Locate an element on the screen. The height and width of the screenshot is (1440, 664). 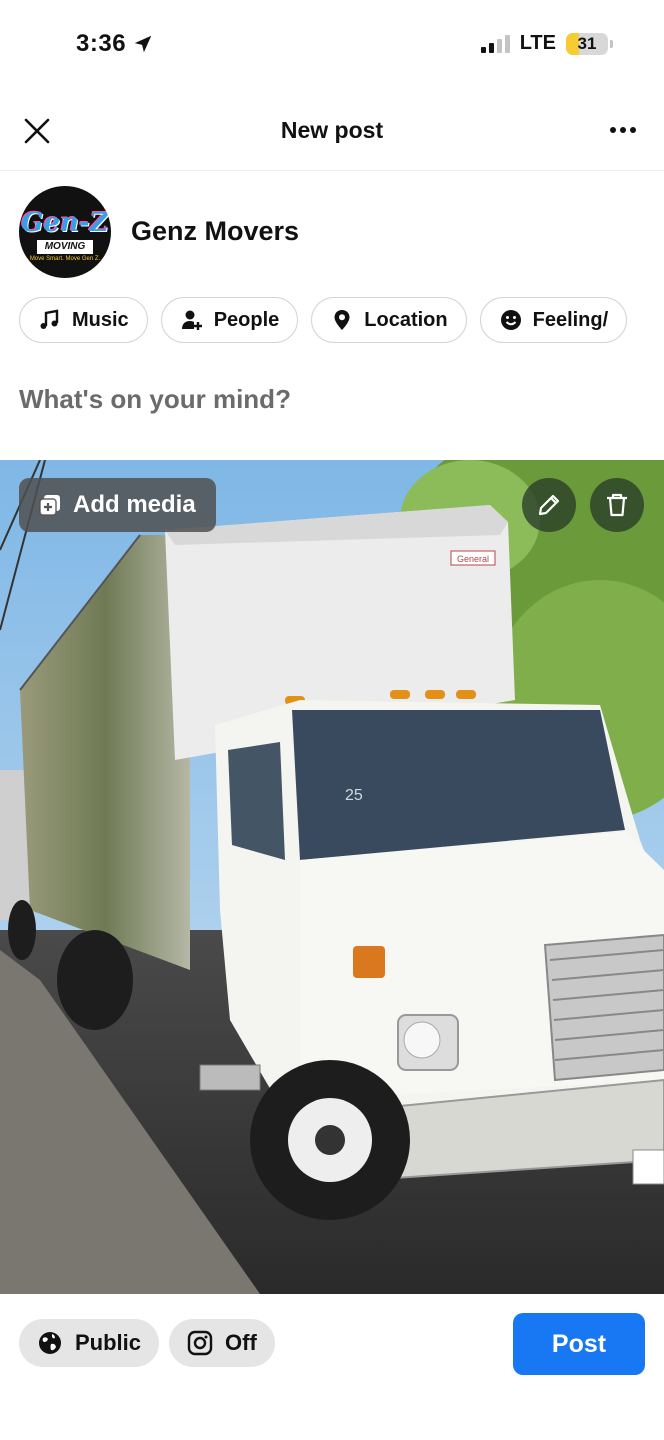
profile-name: Genz Movers is located at coordinates (215, 231).